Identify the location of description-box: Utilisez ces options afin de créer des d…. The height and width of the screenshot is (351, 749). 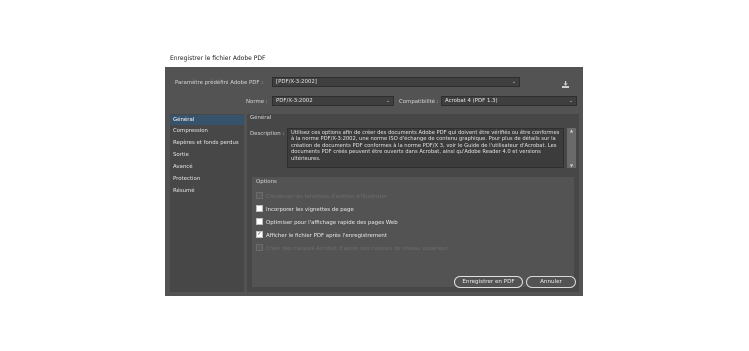
(425, 148).